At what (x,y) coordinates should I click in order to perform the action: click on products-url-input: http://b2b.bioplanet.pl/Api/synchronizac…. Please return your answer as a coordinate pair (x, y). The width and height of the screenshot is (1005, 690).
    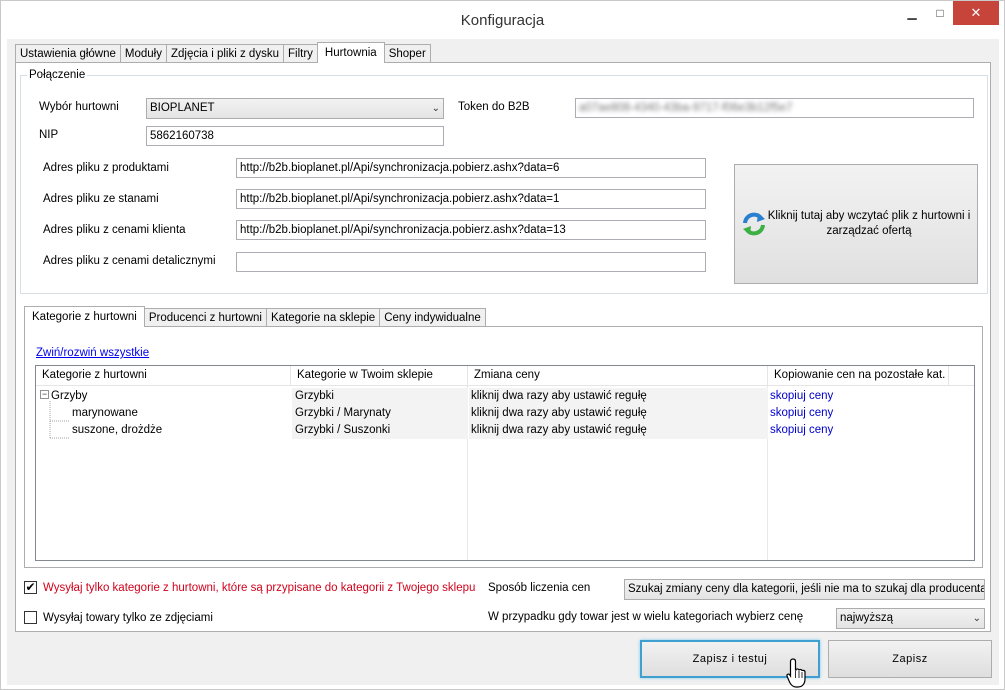
    Looking at the image, I should click on (471, 168).